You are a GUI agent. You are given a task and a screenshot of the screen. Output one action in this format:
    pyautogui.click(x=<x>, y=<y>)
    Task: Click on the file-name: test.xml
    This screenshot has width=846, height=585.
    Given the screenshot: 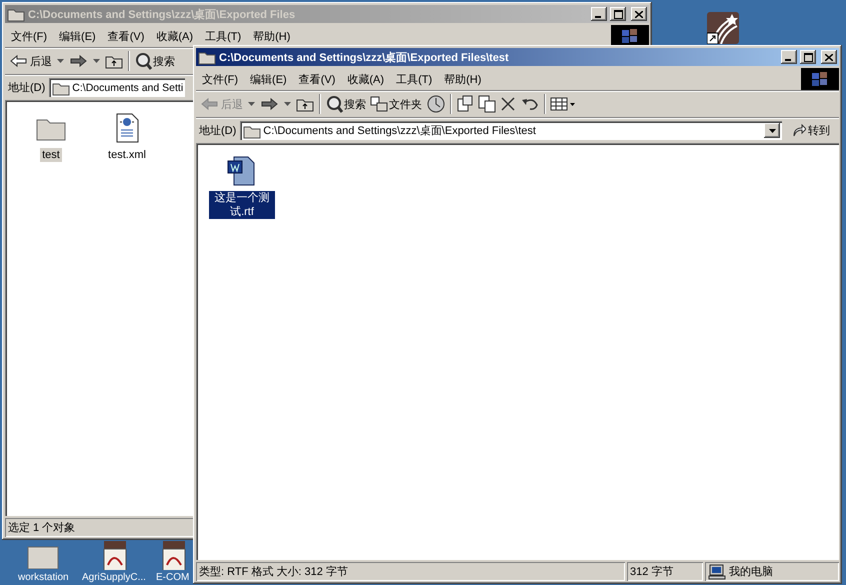 What is the action you would take?
    pyautogui.click(x=127, y=155)
    